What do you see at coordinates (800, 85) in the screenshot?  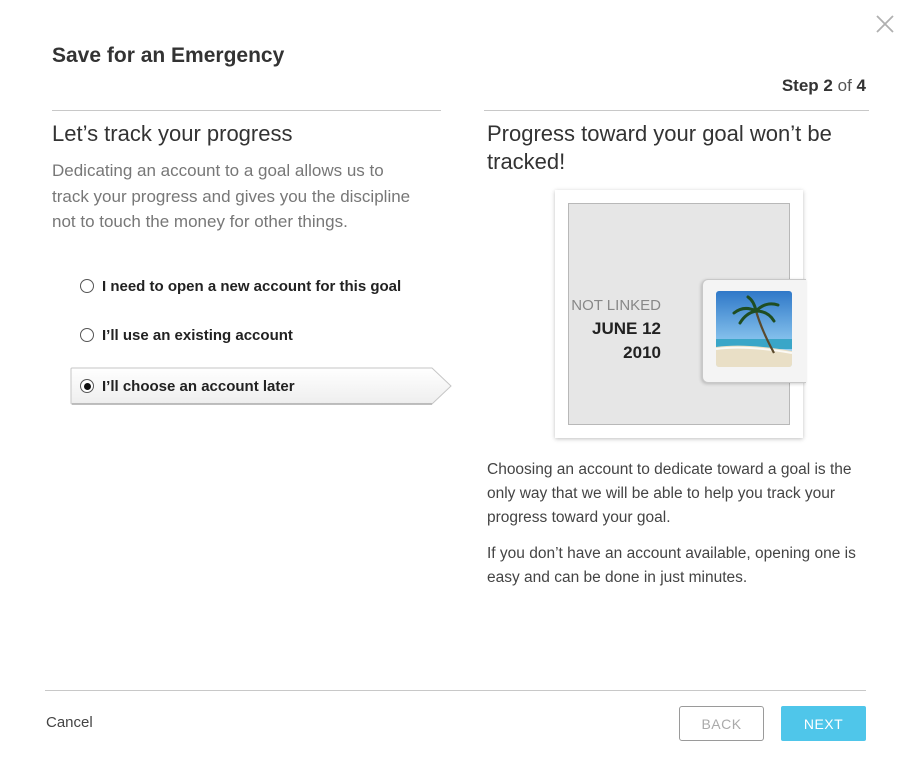 I see `step-label: Step` at bounding box center [800, 85].